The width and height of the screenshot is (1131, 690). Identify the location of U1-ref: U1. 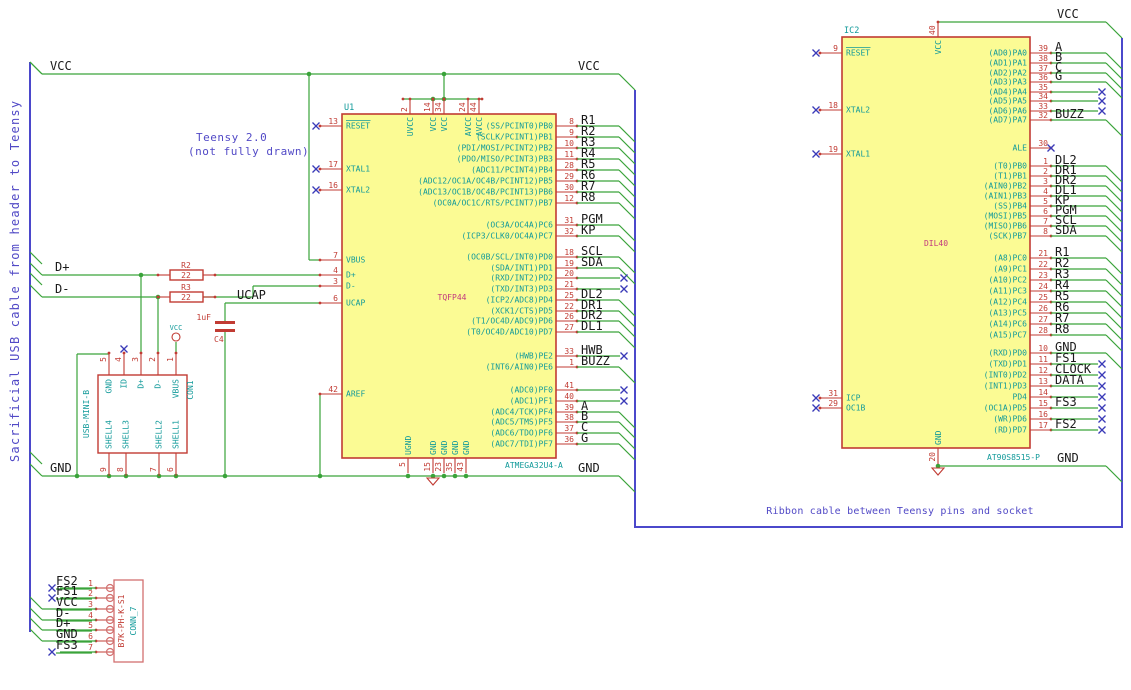
(349, 108).